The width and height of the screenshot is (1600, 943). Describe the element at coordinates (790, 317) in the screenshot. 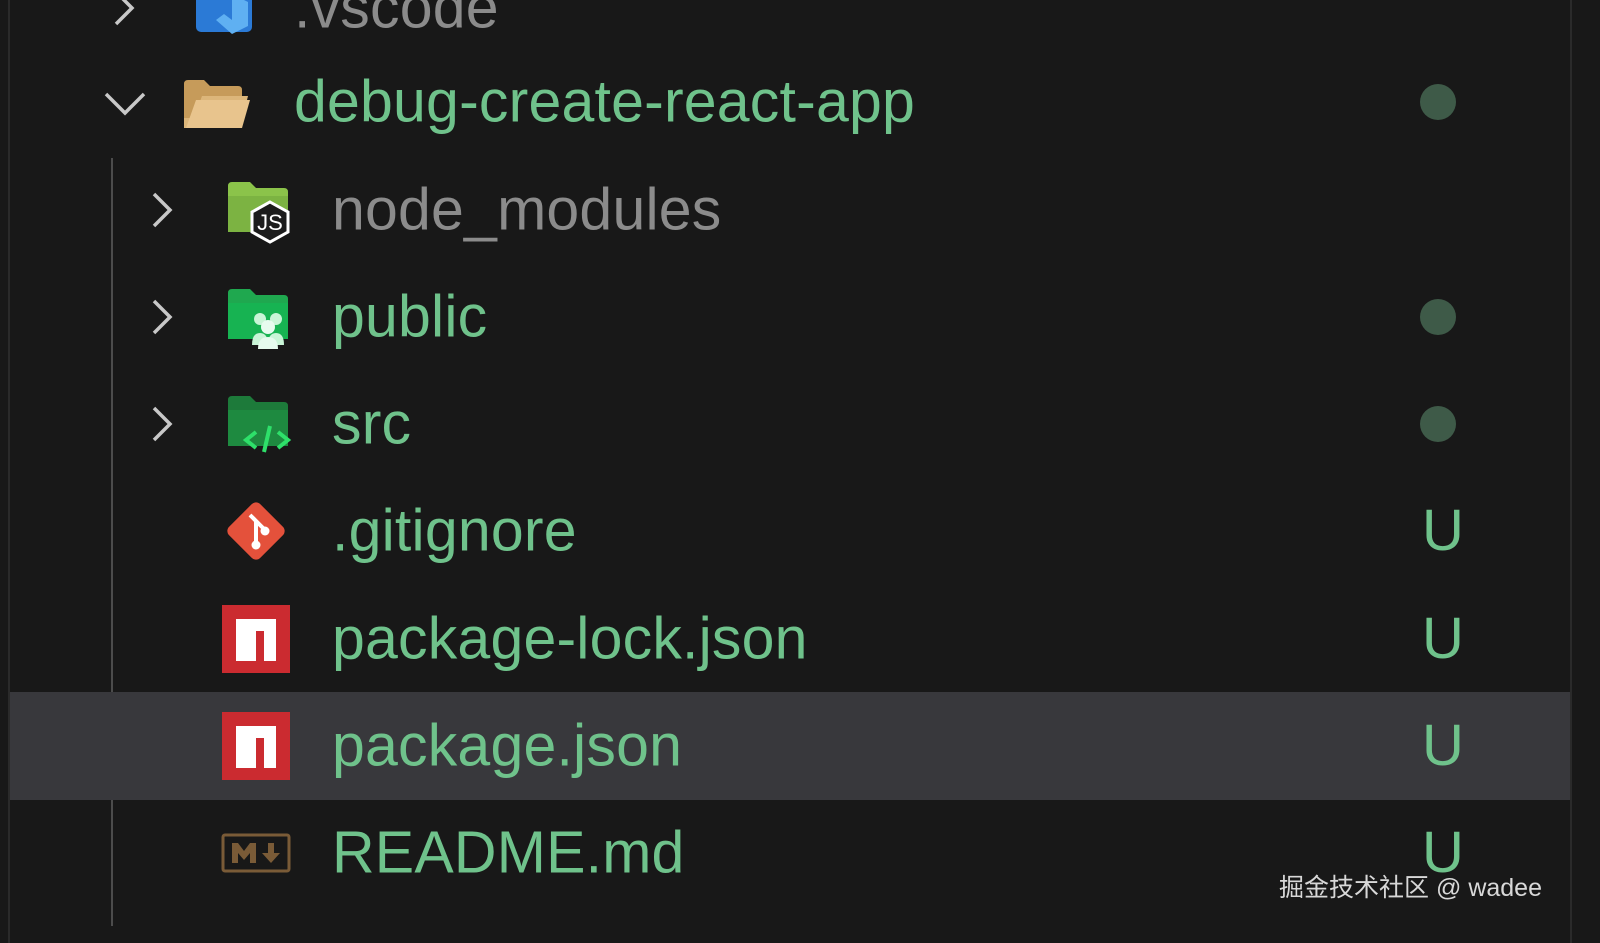

I see `tree-item-public: public` at that location.